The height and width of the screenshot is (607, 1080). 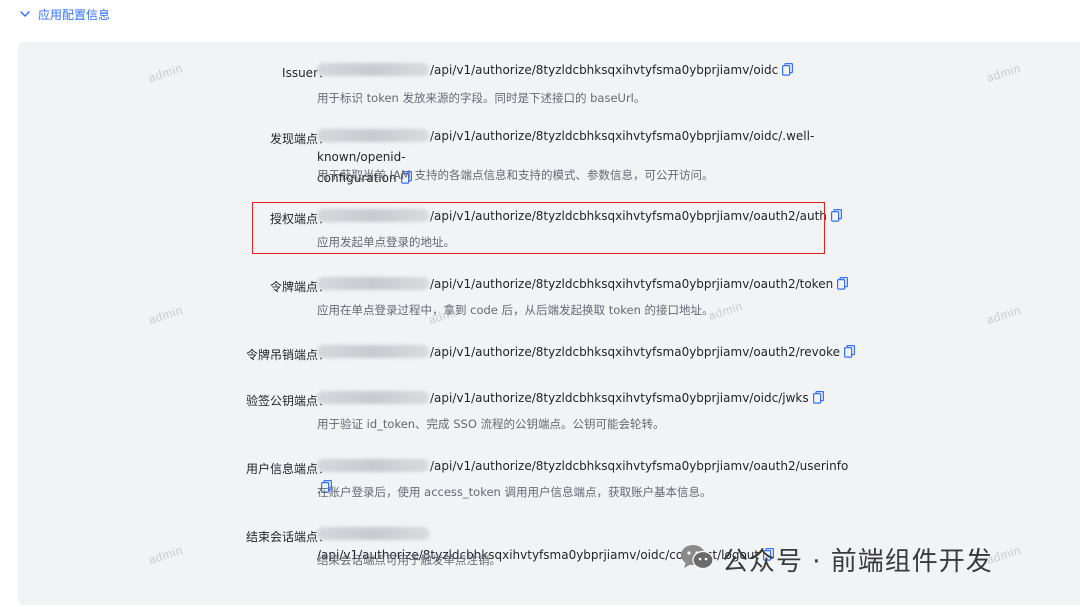 I want to click on endpoint-description: 用于获取当前 IAM 支持的各端点信息和支持的模式、参数信息，可公开访问。, so click(x=515, y=175).